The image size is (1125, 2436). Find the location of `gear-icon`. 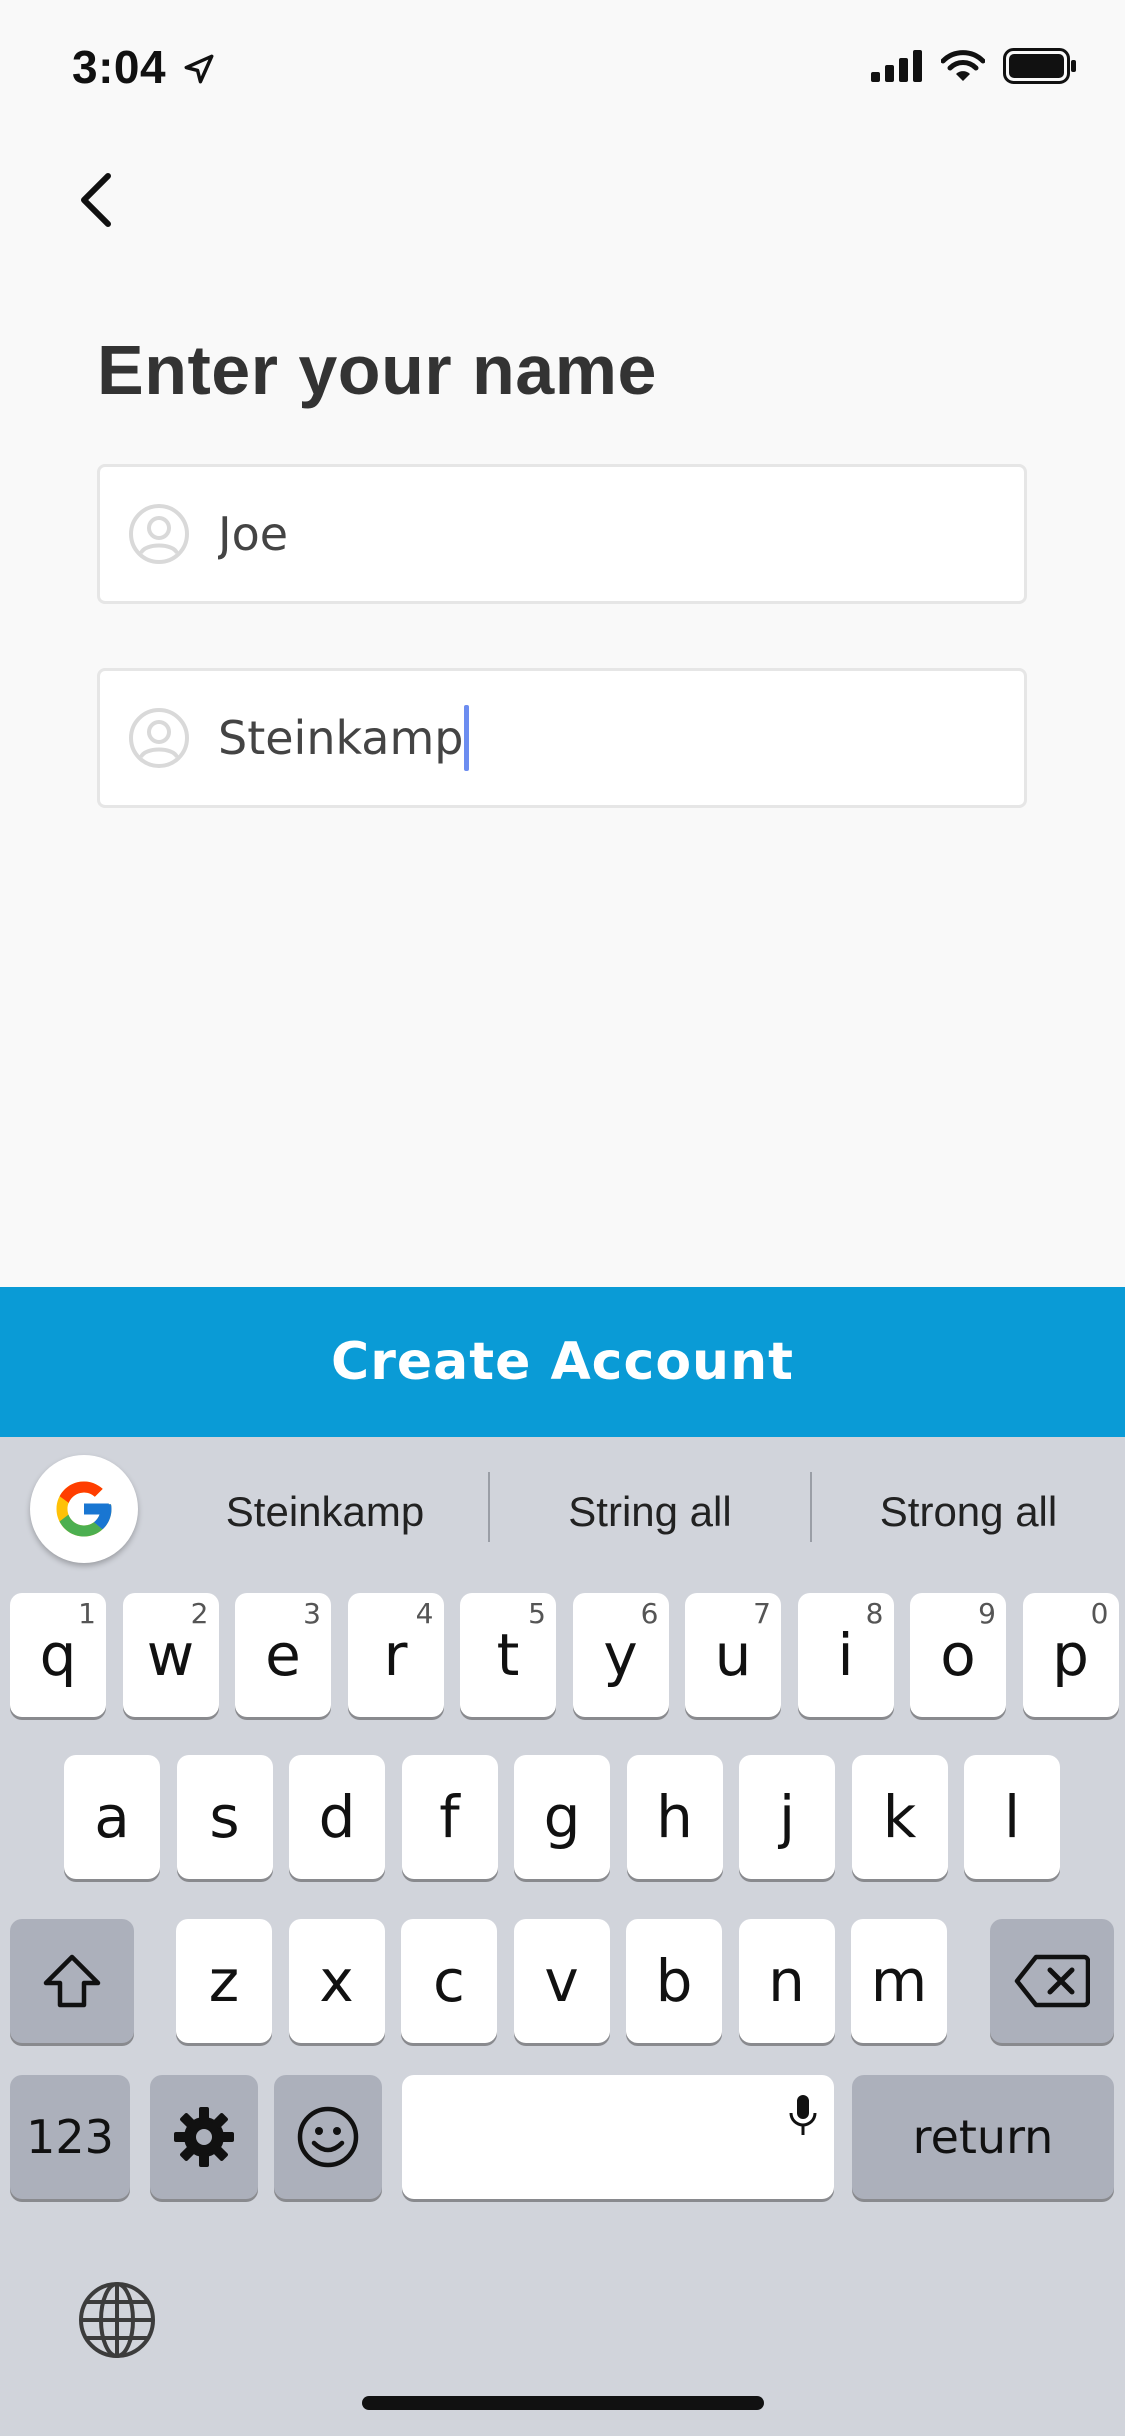

gear-icon is located at coordinates (204, 2137).